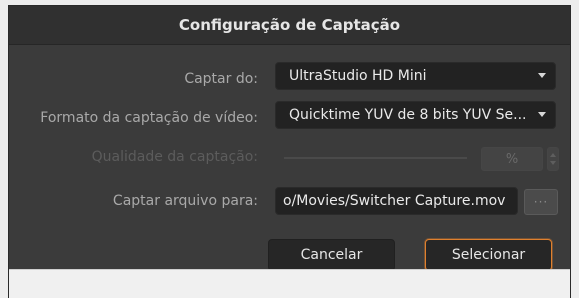 The height and width of the screenshot is (298, 579). I want to click on cancel-button-label: Cancelar, so click(331, 255).